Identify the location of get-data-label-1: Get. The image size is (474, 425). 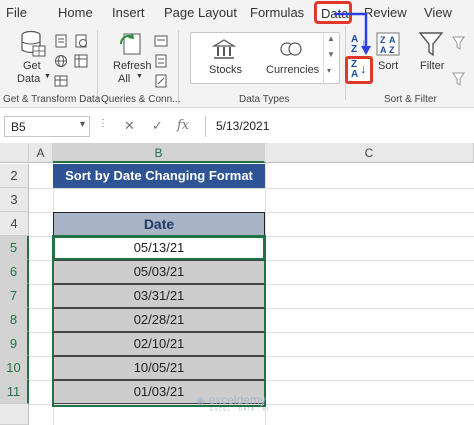
(32, 66).